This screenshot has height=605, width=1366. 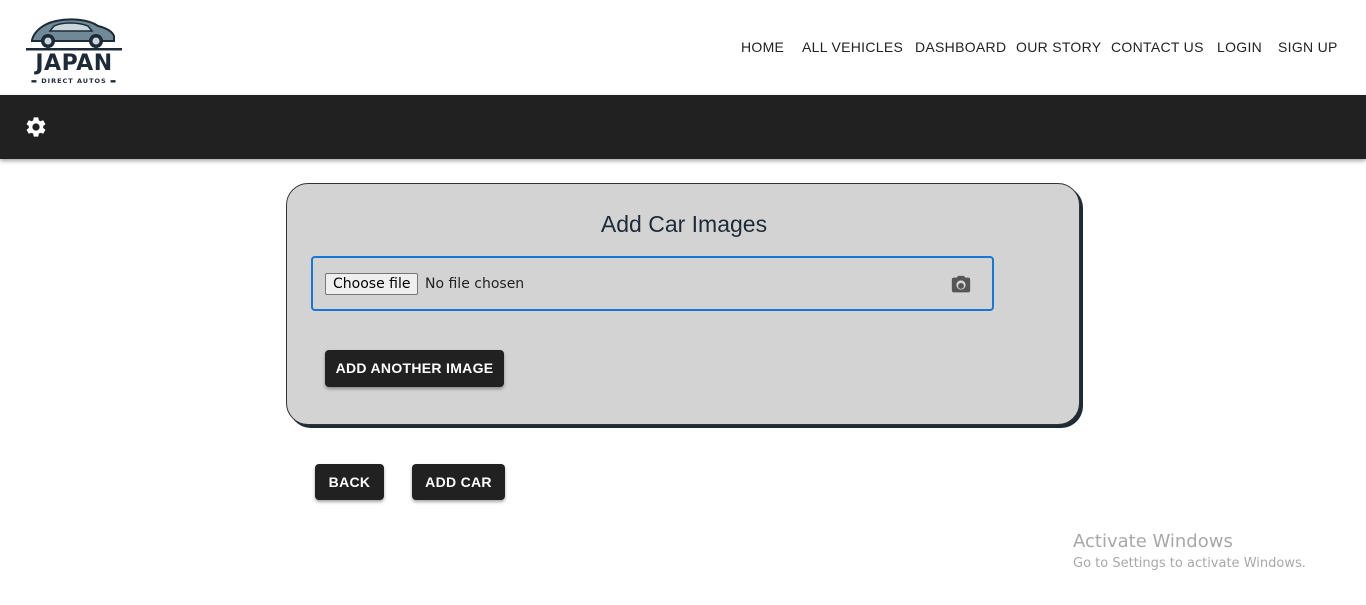 I want to click on nav-our-story: OUR STORY, so click(x=1058, y=47).